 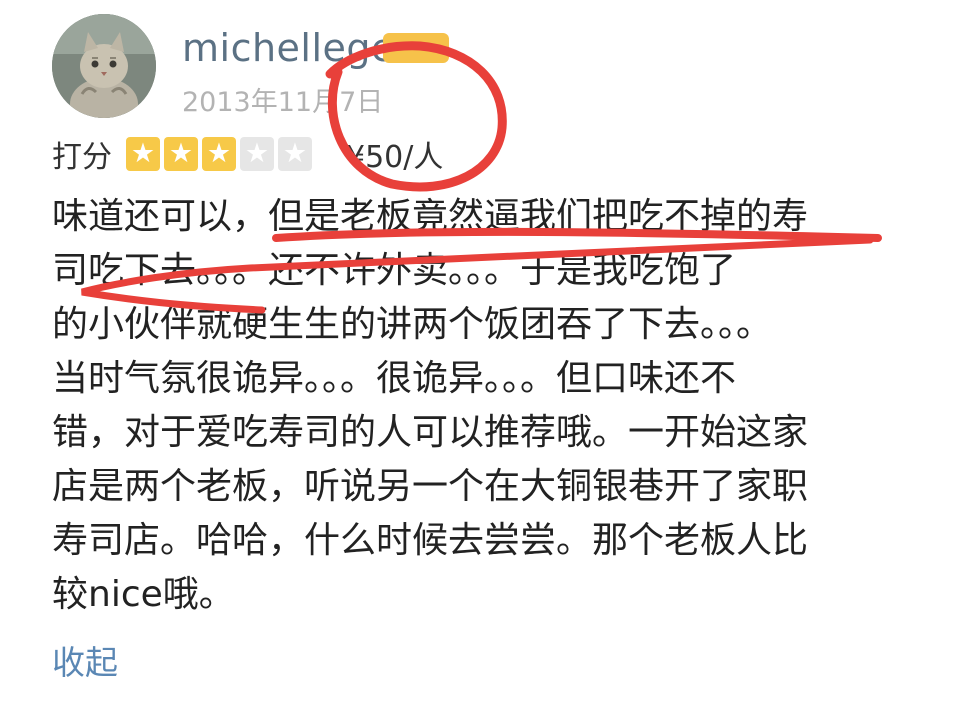 What do you see at coordinates (283, 102) in the screenshot?
I see `review-date: 2013年11月7日` at bounding box center [283, 102].